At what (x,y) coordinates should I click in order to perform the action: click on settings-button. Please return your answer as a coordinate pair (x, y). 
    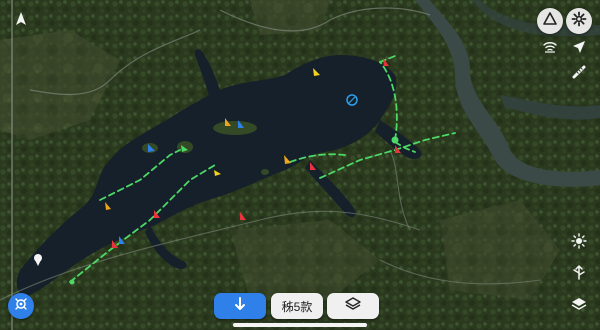
    Looking at the image, I should click on (579, 21).